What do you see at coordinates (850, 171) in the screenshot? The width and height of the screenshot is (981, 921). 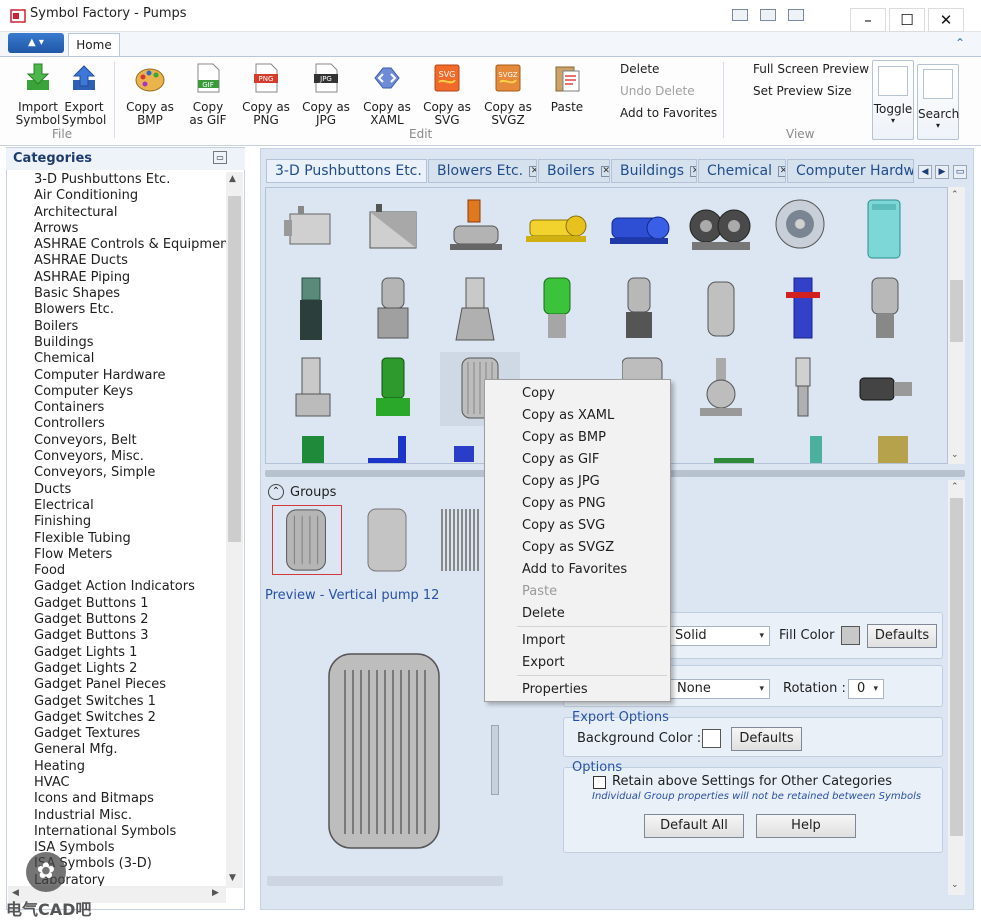 I see `tab-computer-hardware: Computer Hardware` at bounding box center [850, 171].